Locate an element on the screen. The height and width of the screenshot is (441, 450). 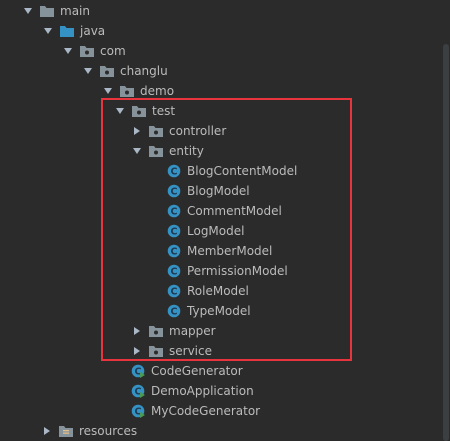
tree-node-java: java is located at coordinates (220, 31).